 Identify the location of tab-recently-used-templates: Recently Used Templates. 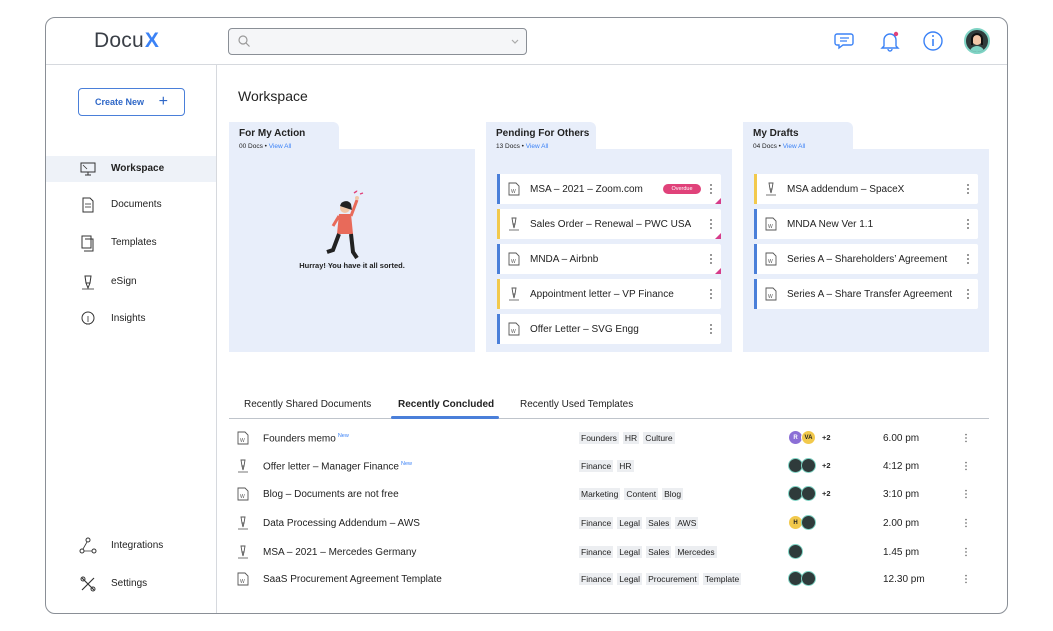
(576, 409).